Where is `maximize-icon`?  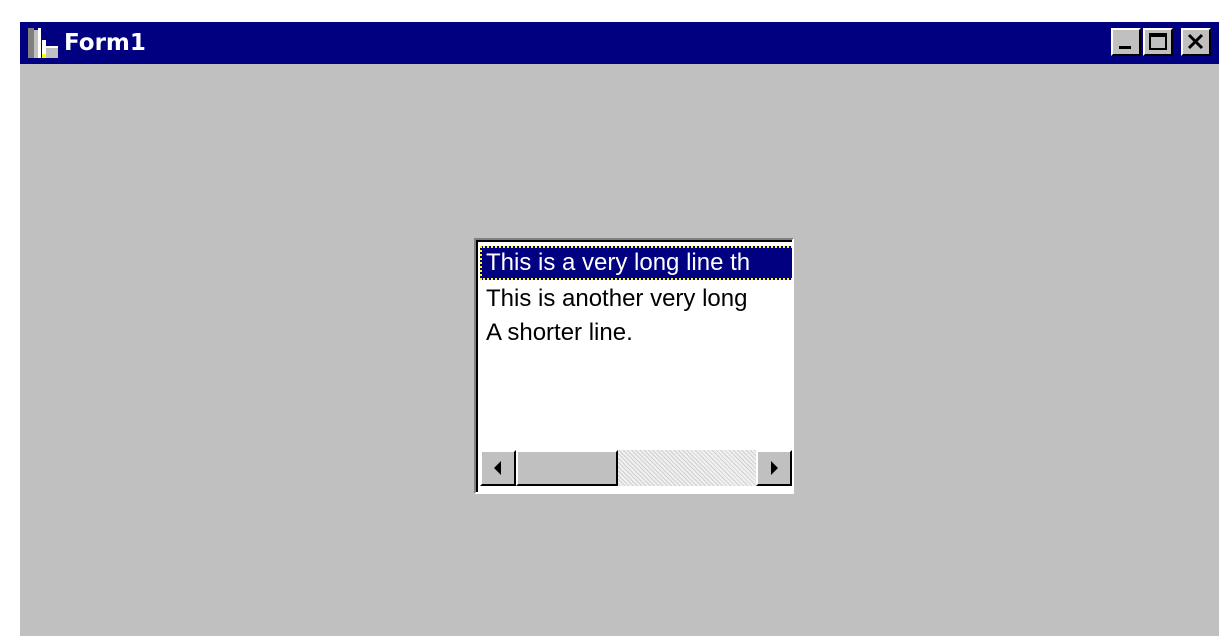 maximize-icon is located at coordinates (1158, 41).